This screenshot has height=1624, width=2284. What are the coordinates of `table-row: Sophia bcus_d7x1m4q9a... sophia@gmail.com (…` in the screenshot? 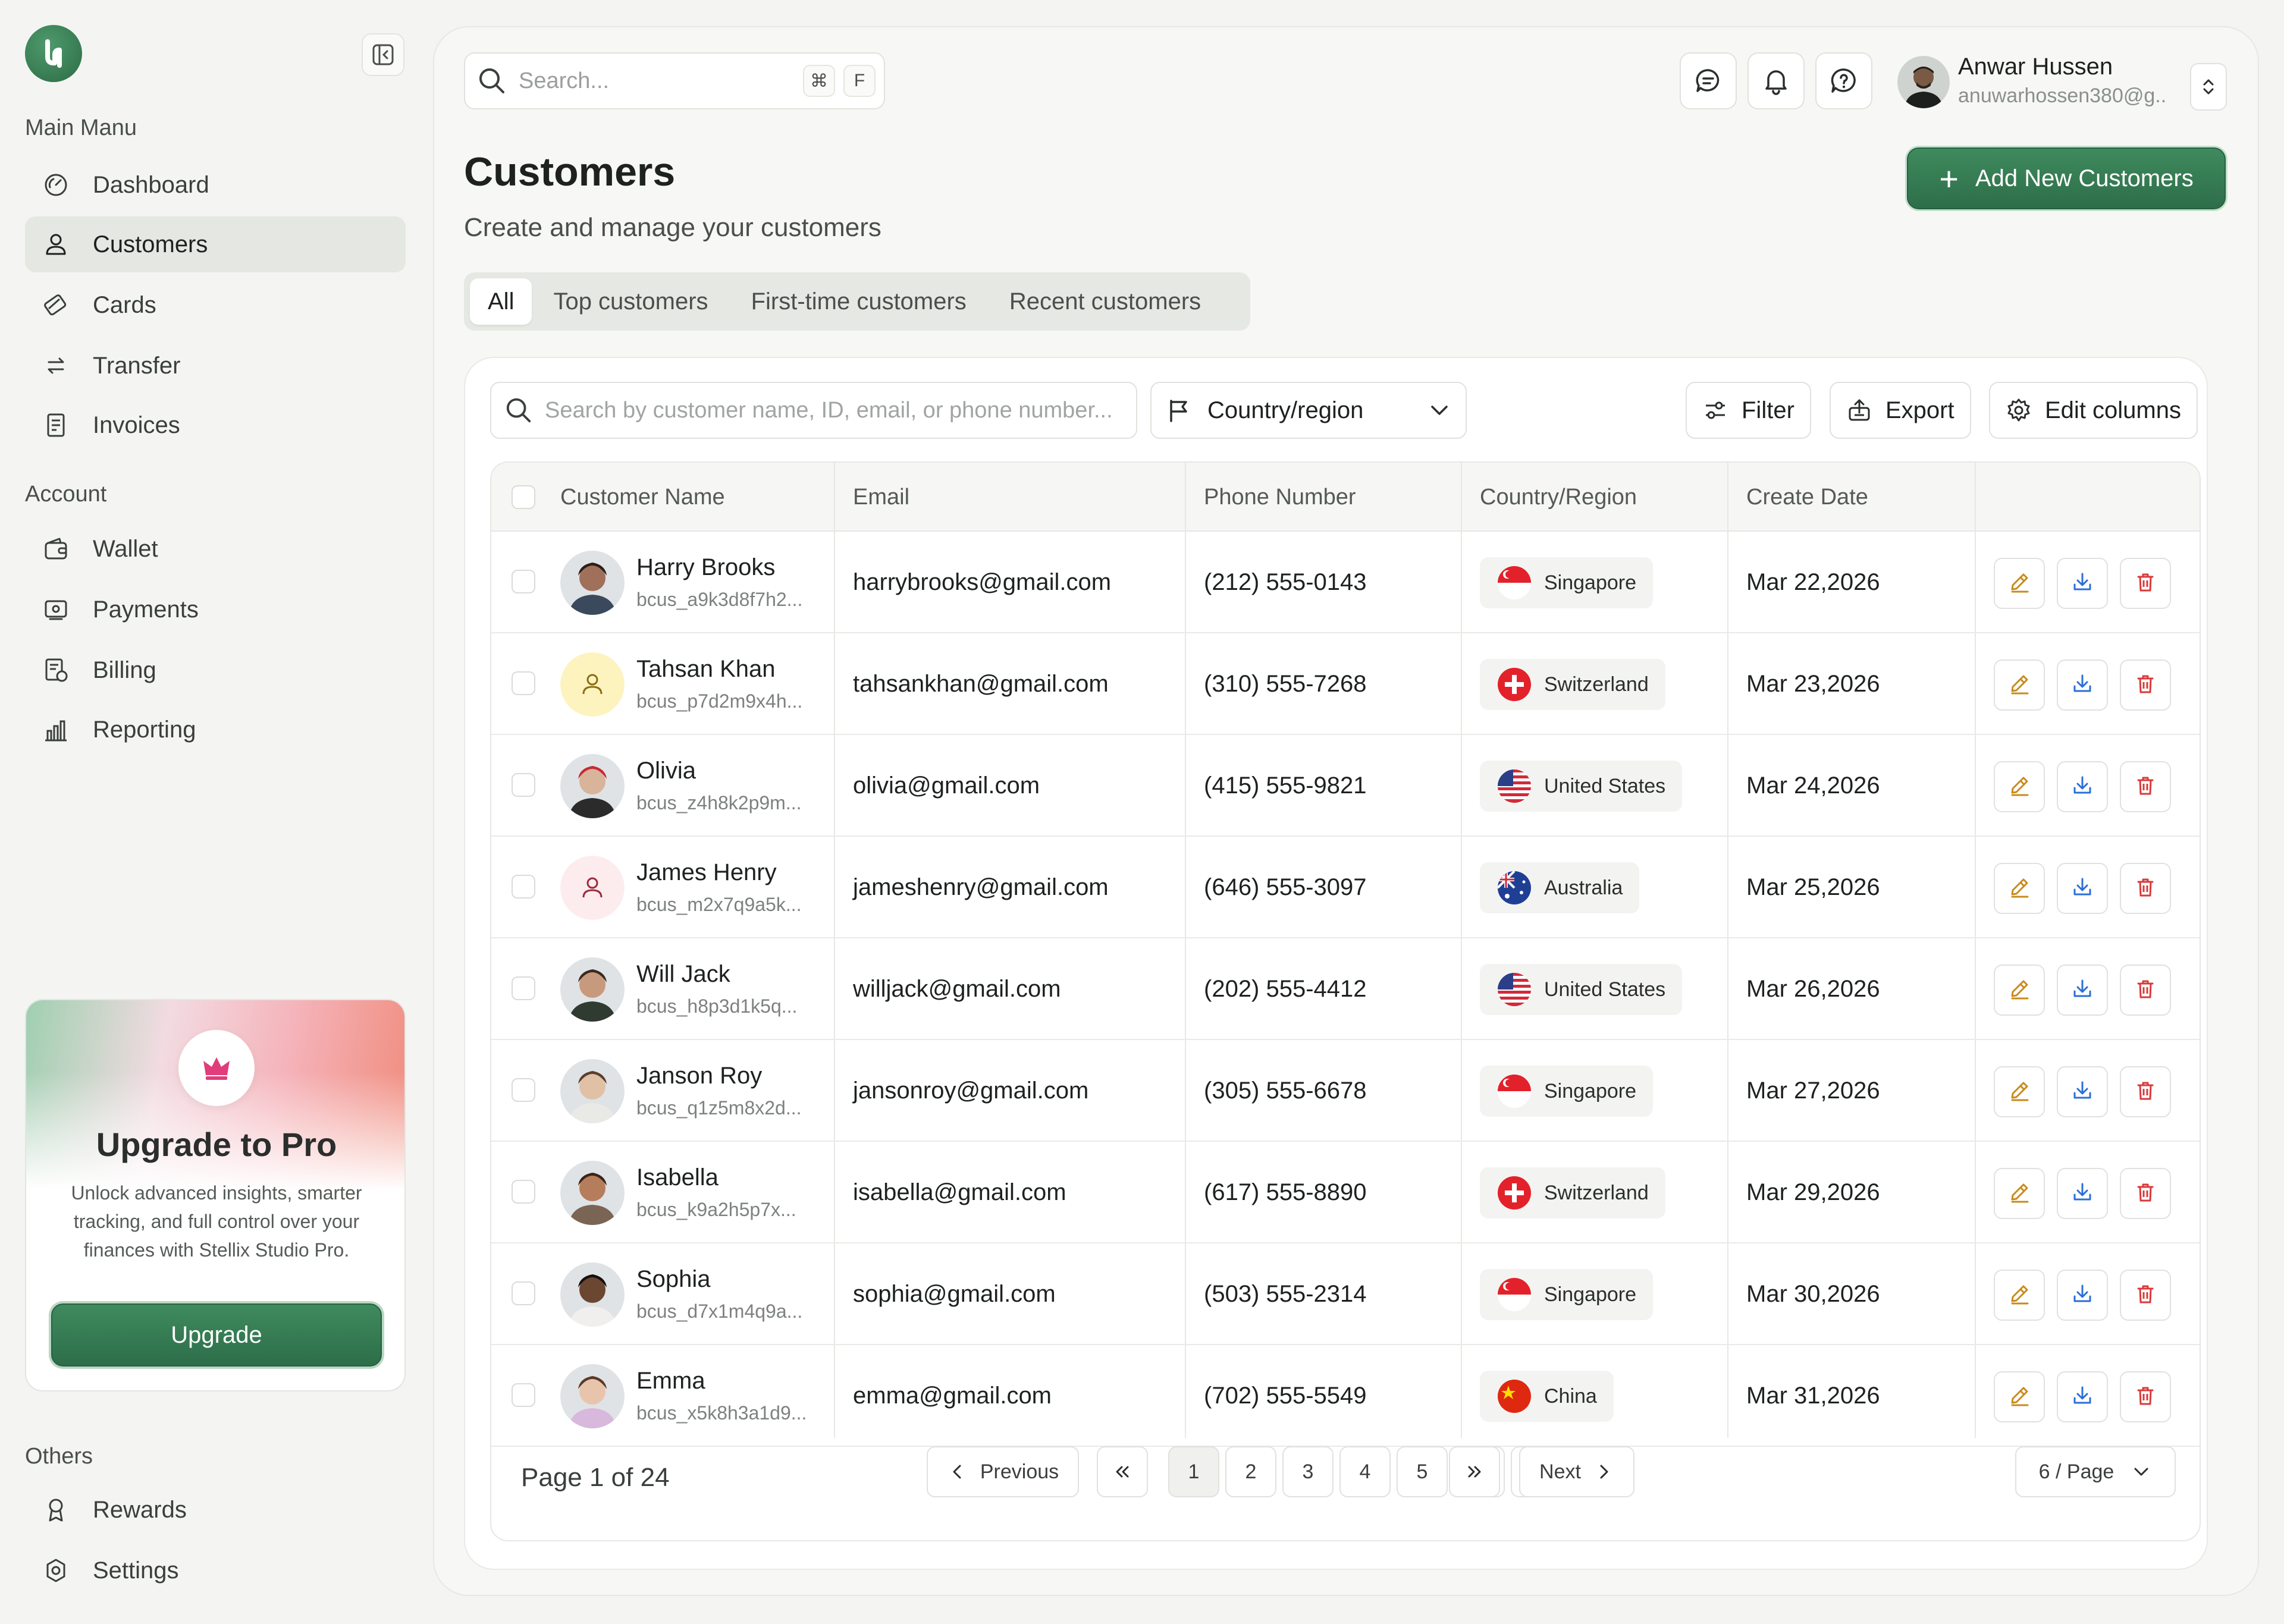 It's located at (1345, 1294).